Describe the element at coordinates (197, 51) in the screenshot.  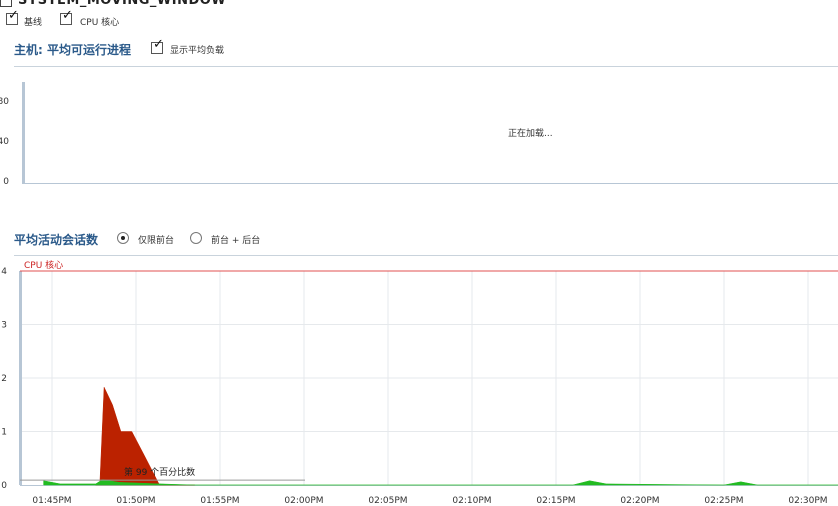
I see `show-avg-load-label: 显示平均负载` at that location.